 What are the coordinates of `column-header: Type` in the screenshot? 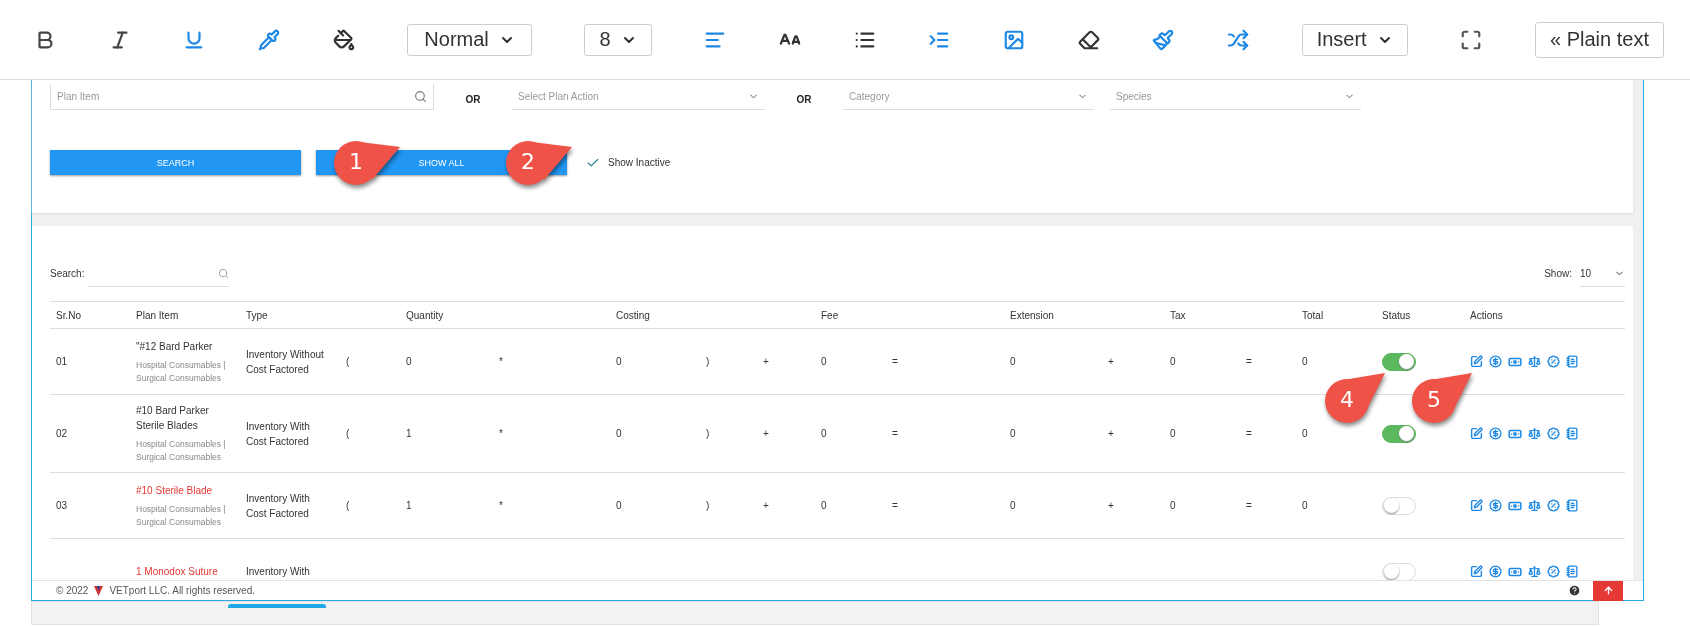 It's located at (257, 315).